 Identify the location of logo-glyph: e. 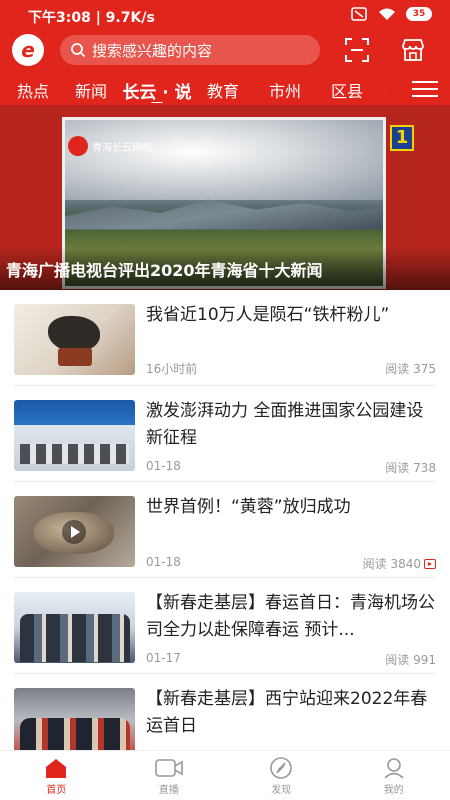
(28, 50).